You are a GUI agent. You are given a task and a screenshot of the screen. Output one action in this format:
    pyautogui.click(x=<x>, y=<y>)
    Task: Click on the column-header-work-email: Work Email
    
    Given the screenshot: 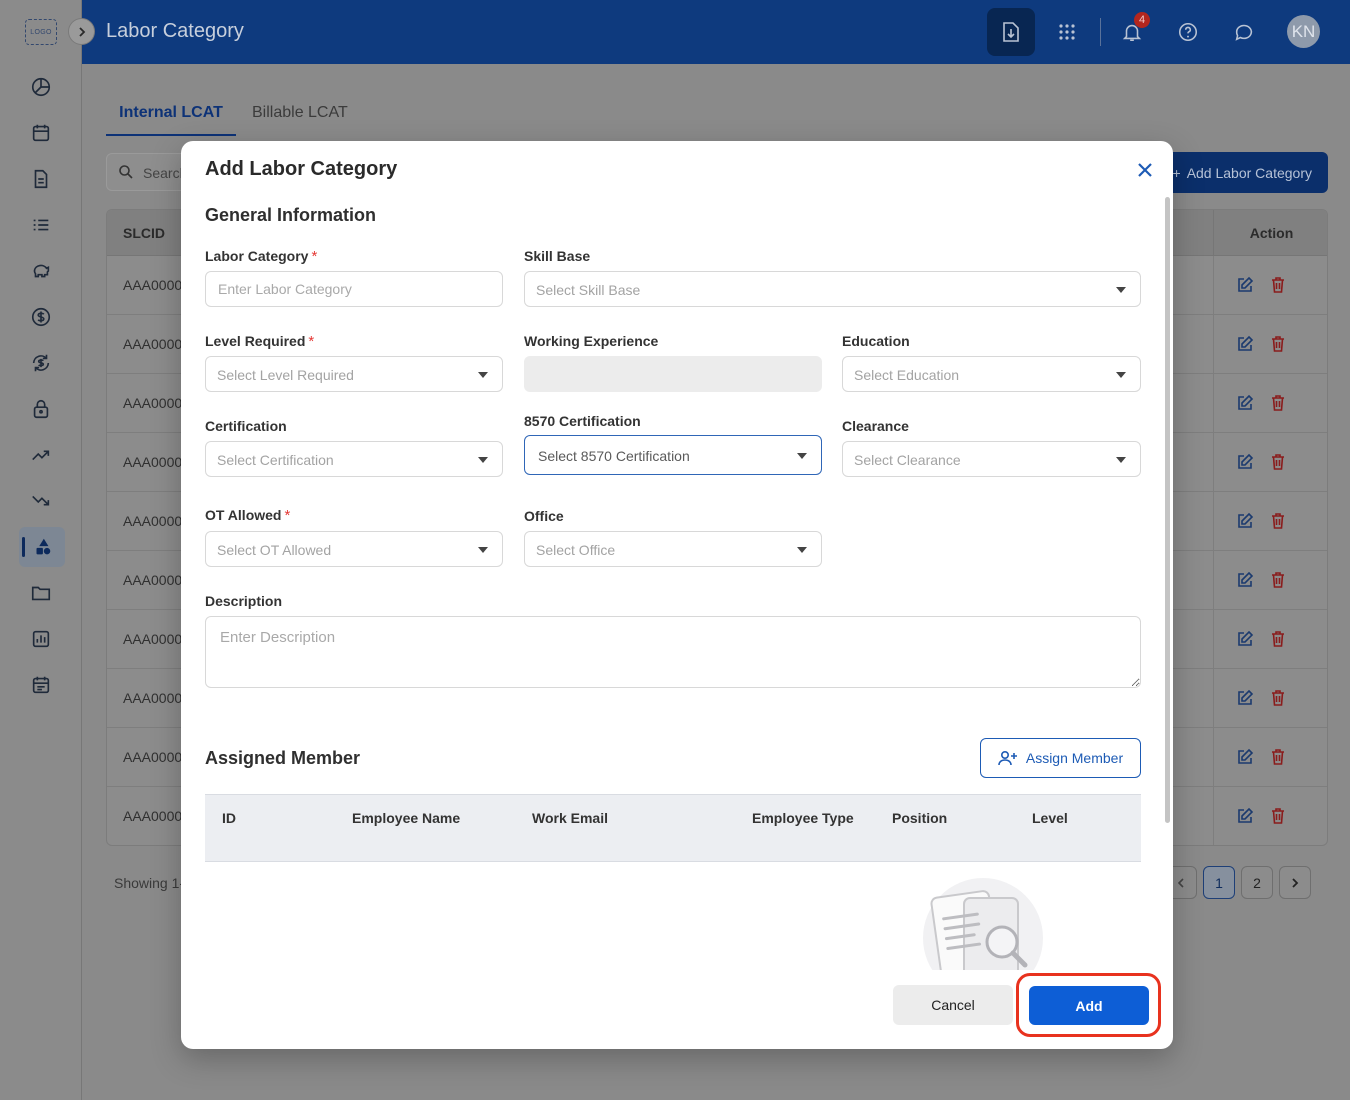 What is the action you would take?
    pyautogui.click(x=570, y=818)
    